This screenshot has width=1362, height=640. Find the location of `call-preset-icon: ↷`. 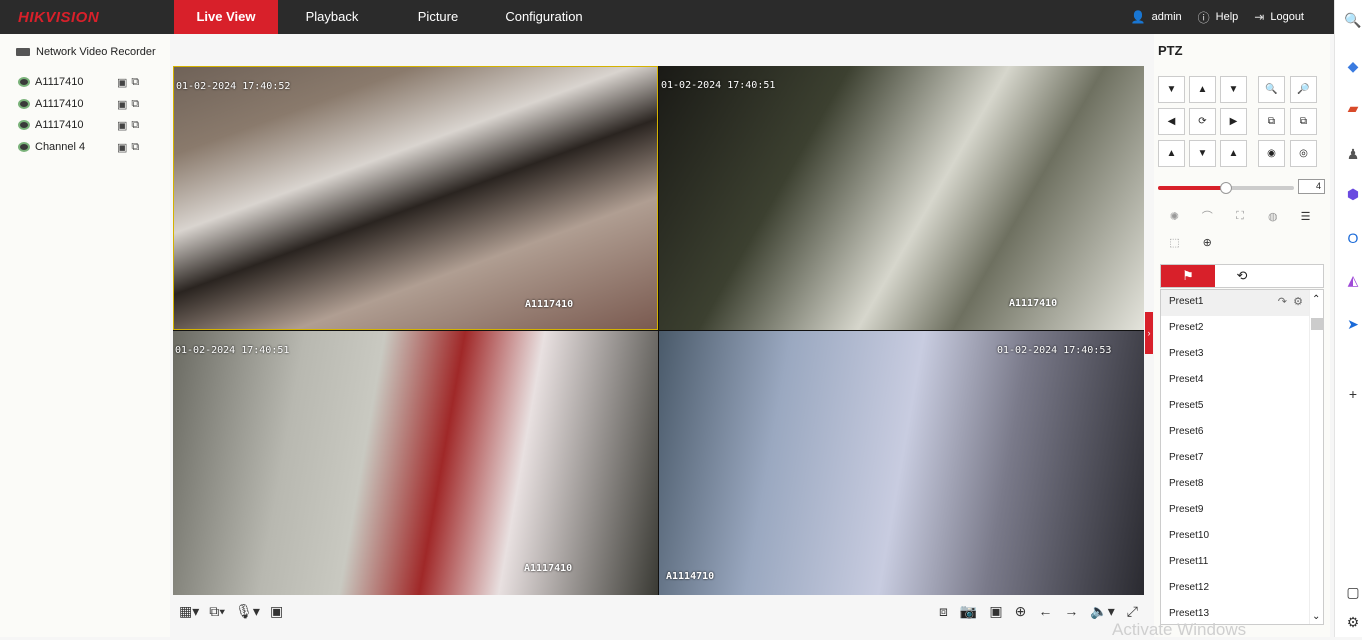

call-preset-icon: ↷ is located at coordinates (1282, 302).